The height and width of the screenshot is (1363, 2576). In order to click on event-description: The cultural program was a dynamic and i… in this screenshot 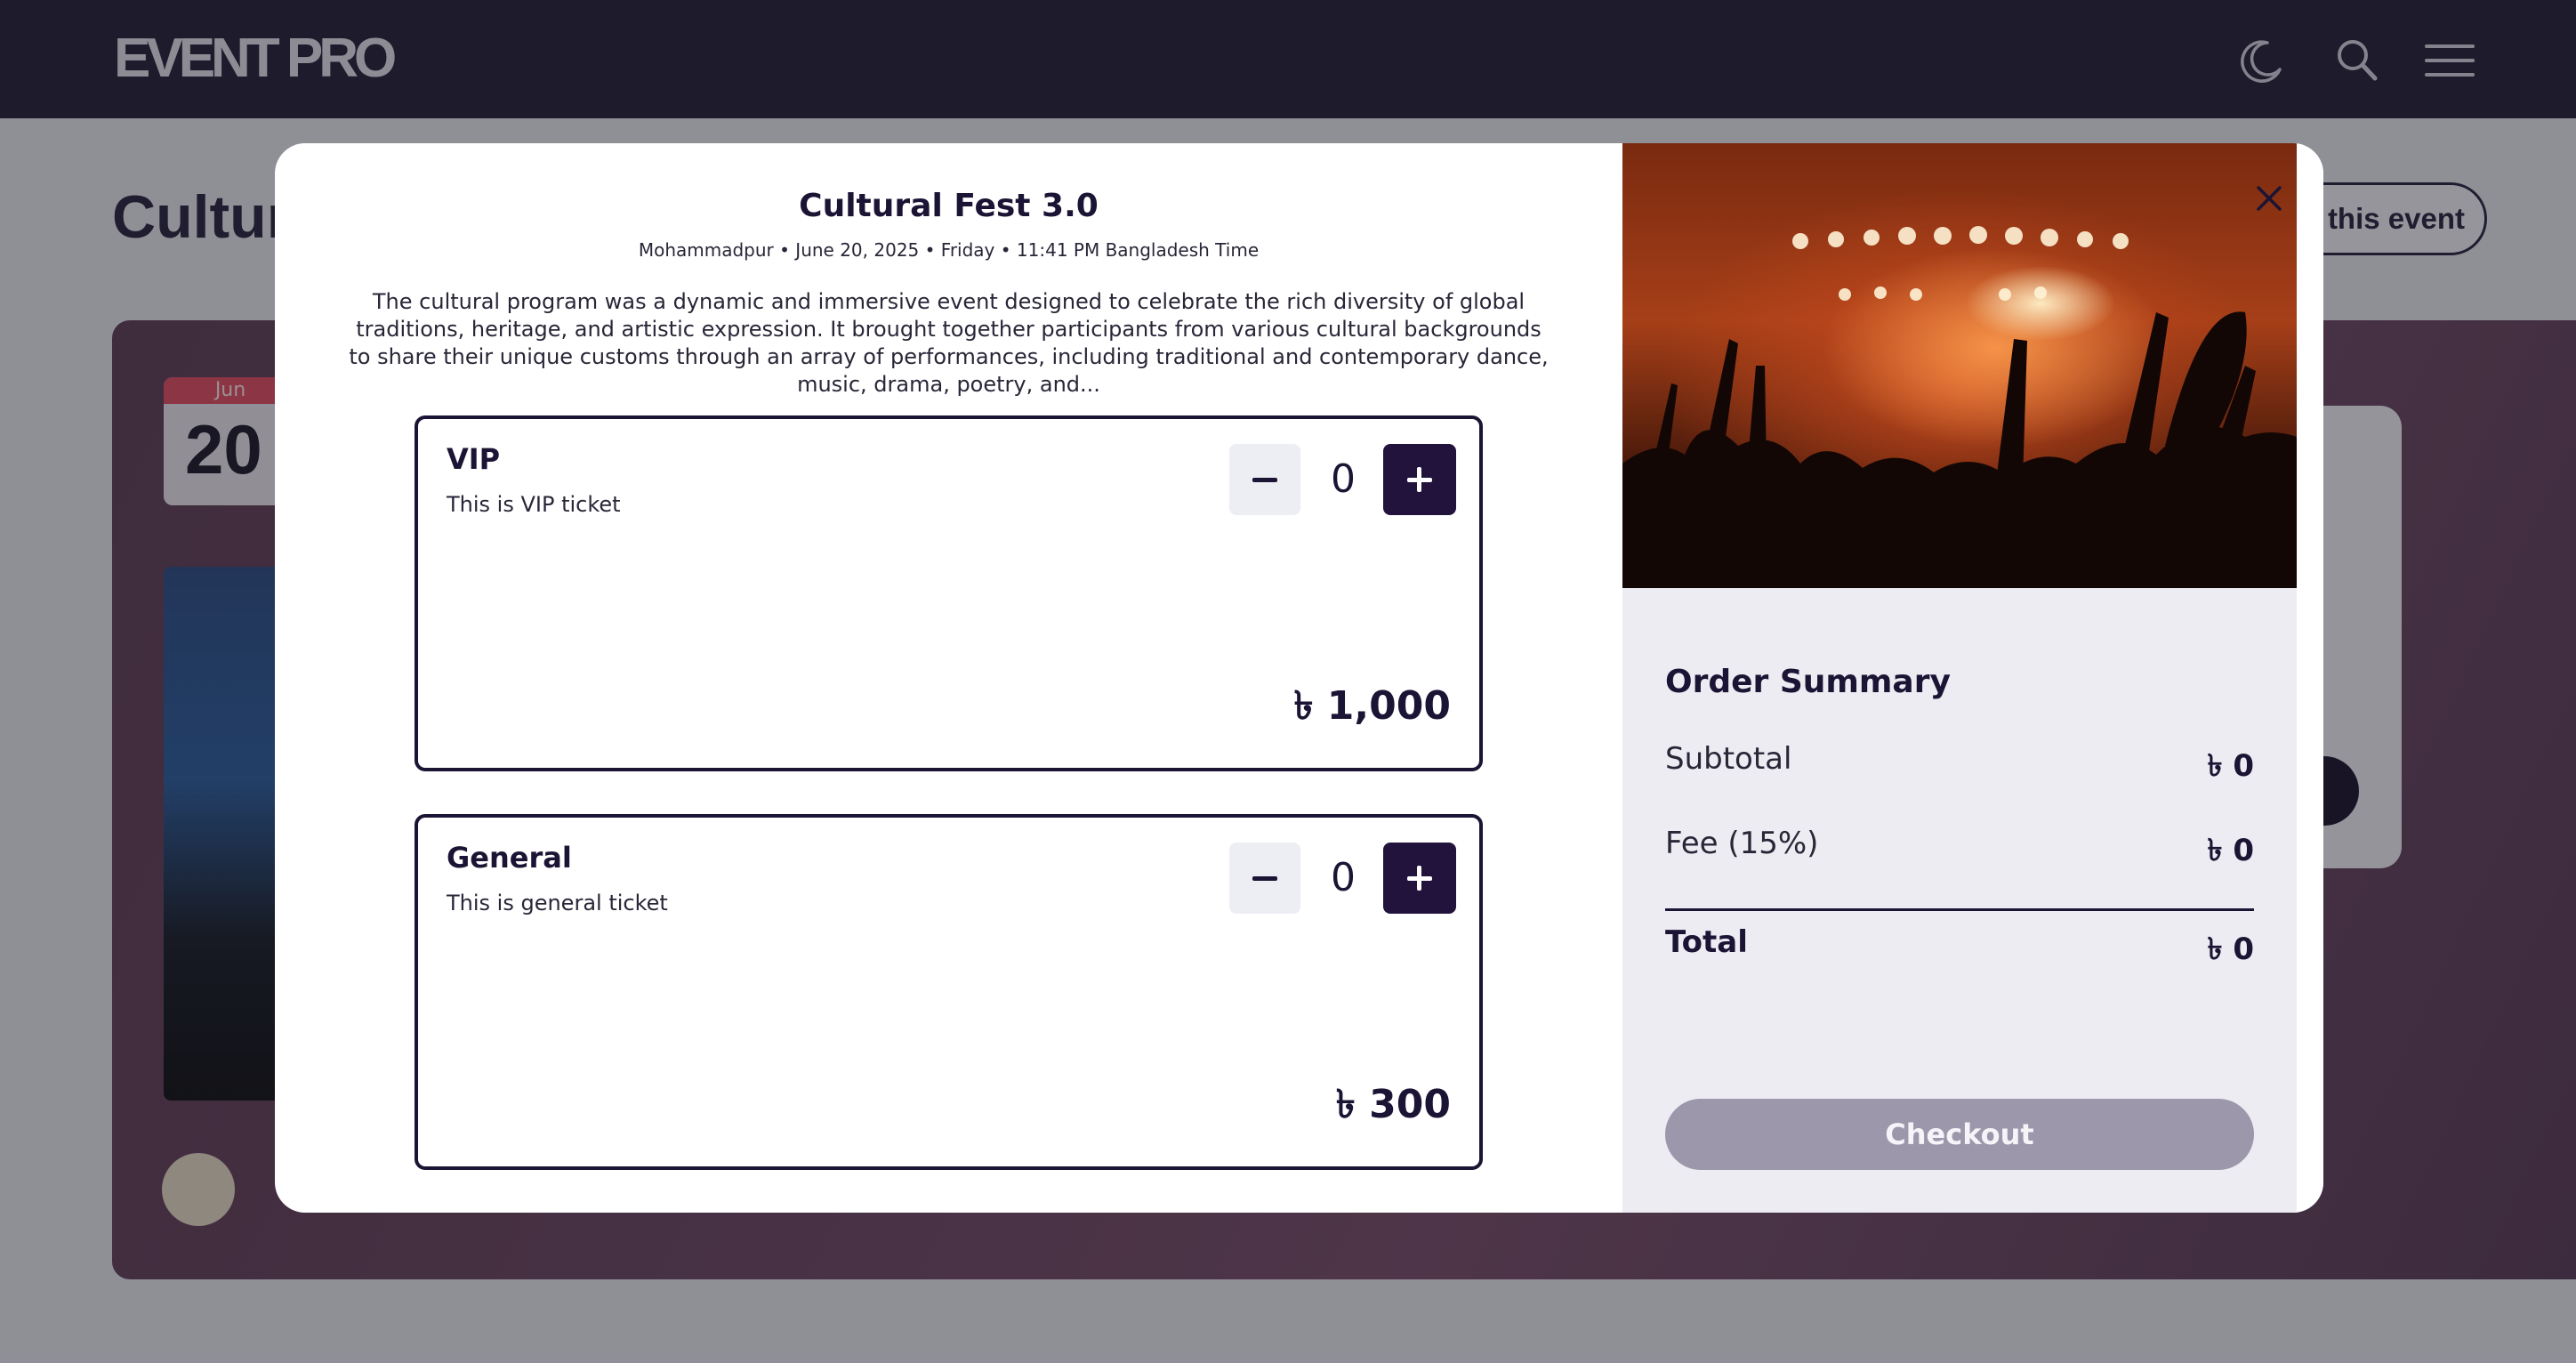, I will do `click(949, 343)`.